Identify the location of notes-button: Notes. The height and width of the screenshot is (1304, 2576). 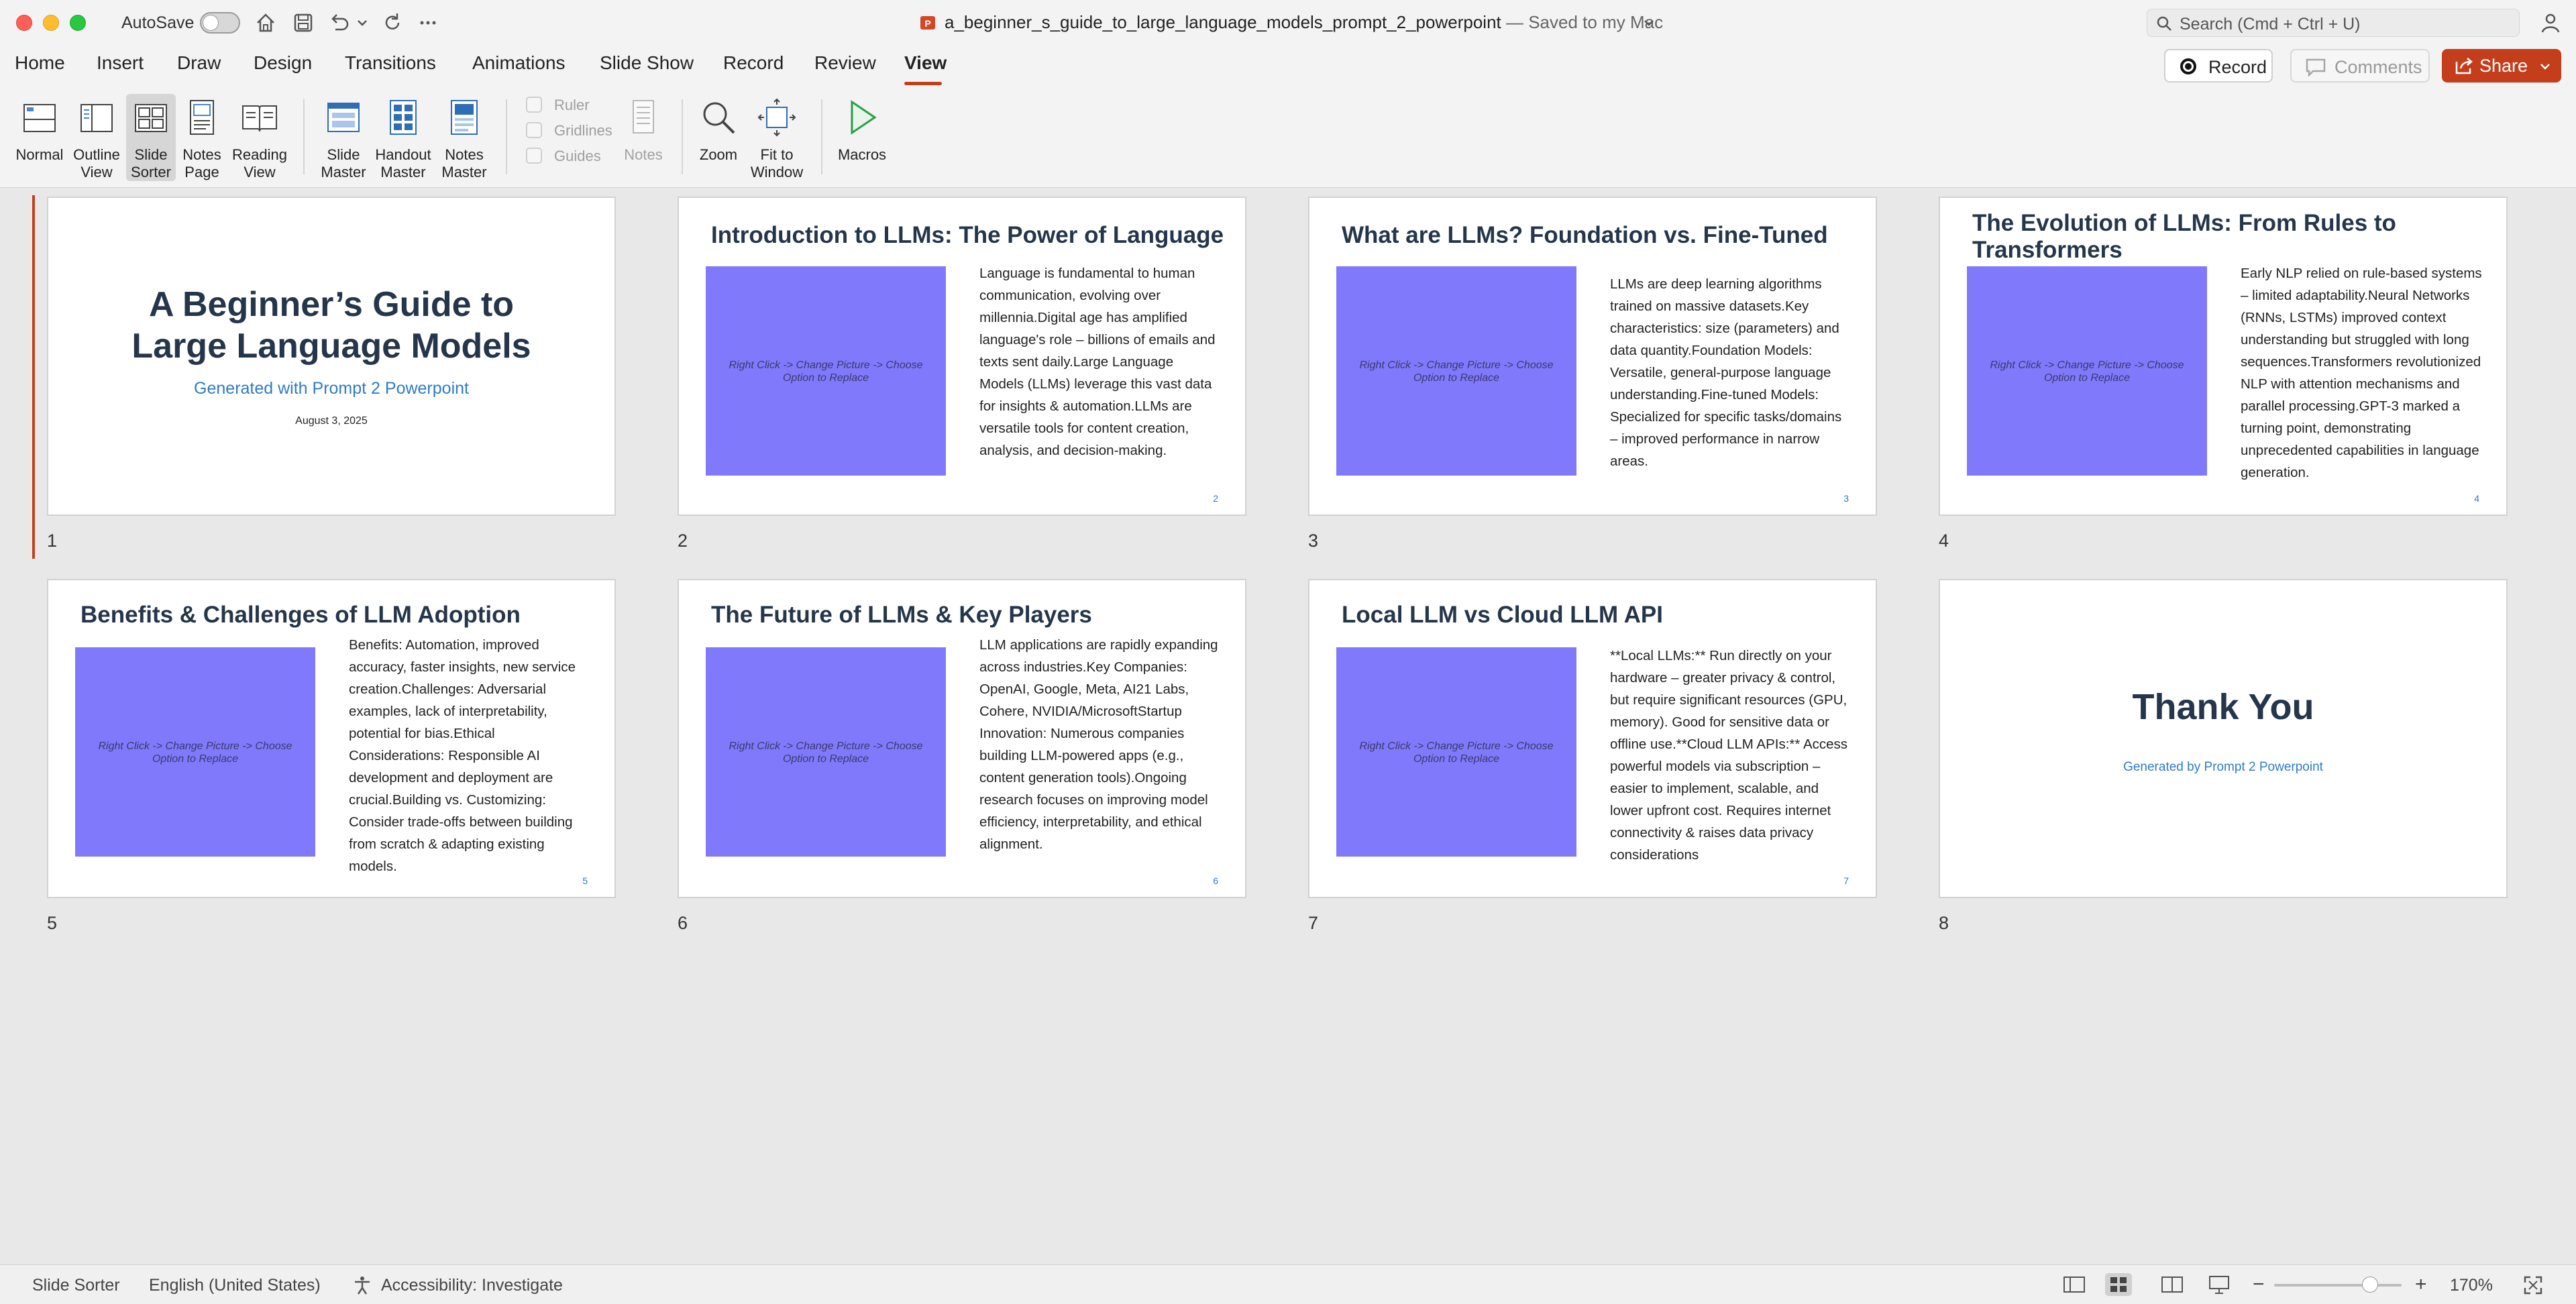
(643, 138).